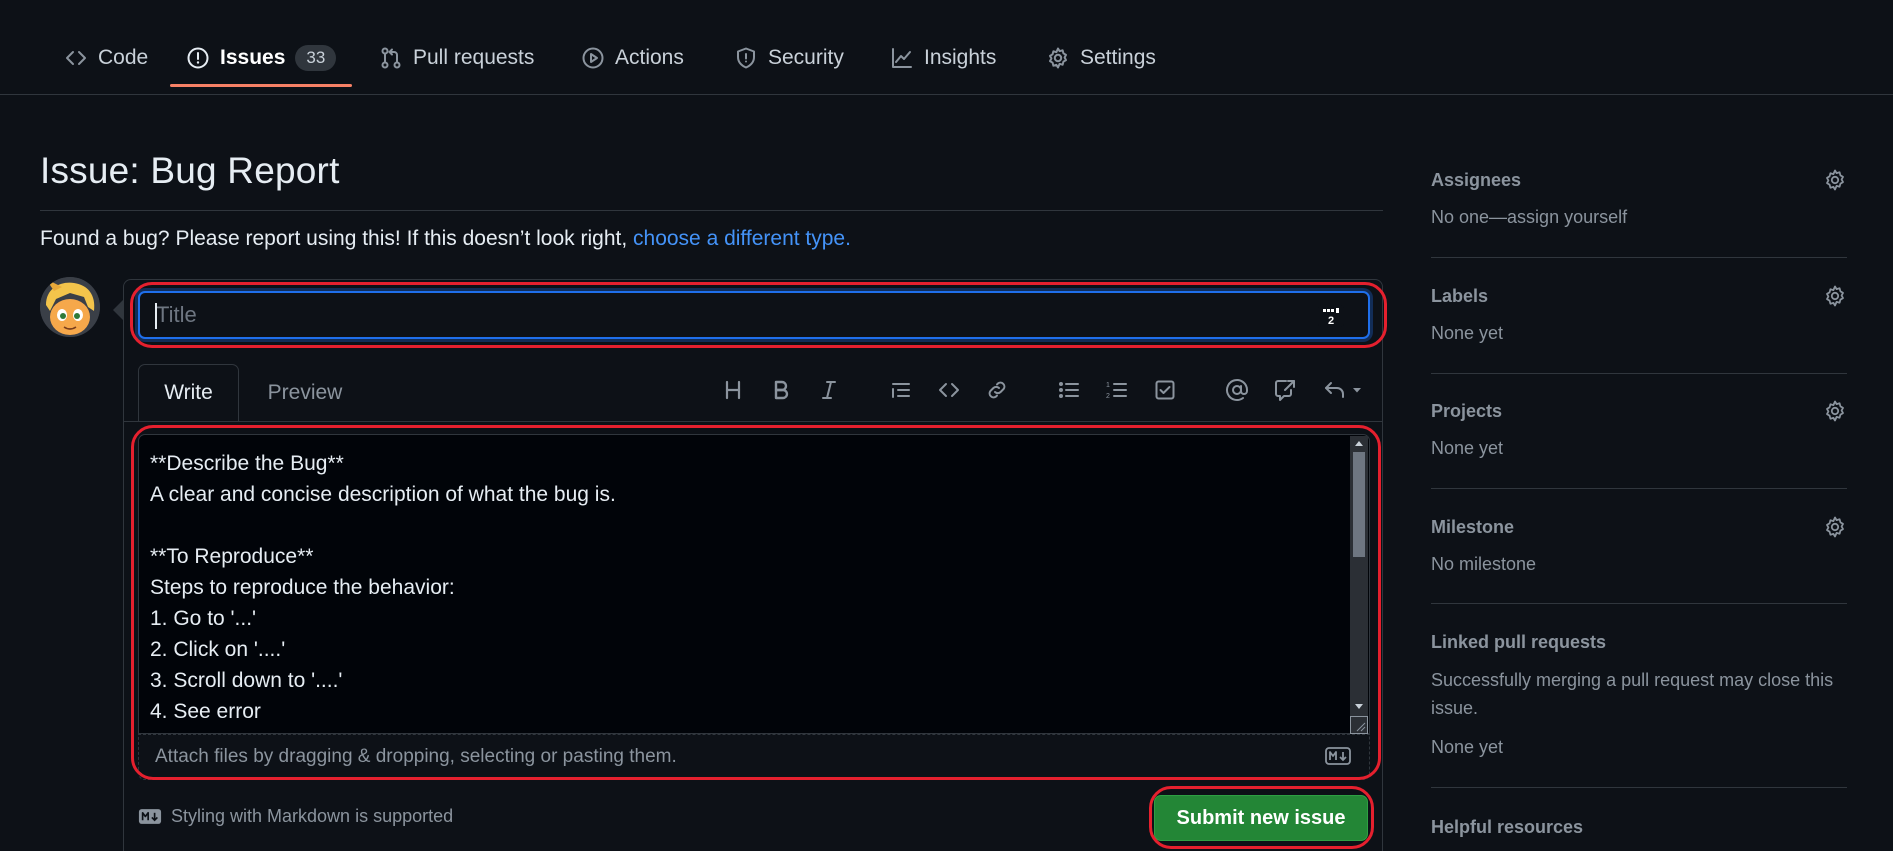  I want to click on sidebar-milestone: Milestone No milestone, so click(1639, 545).